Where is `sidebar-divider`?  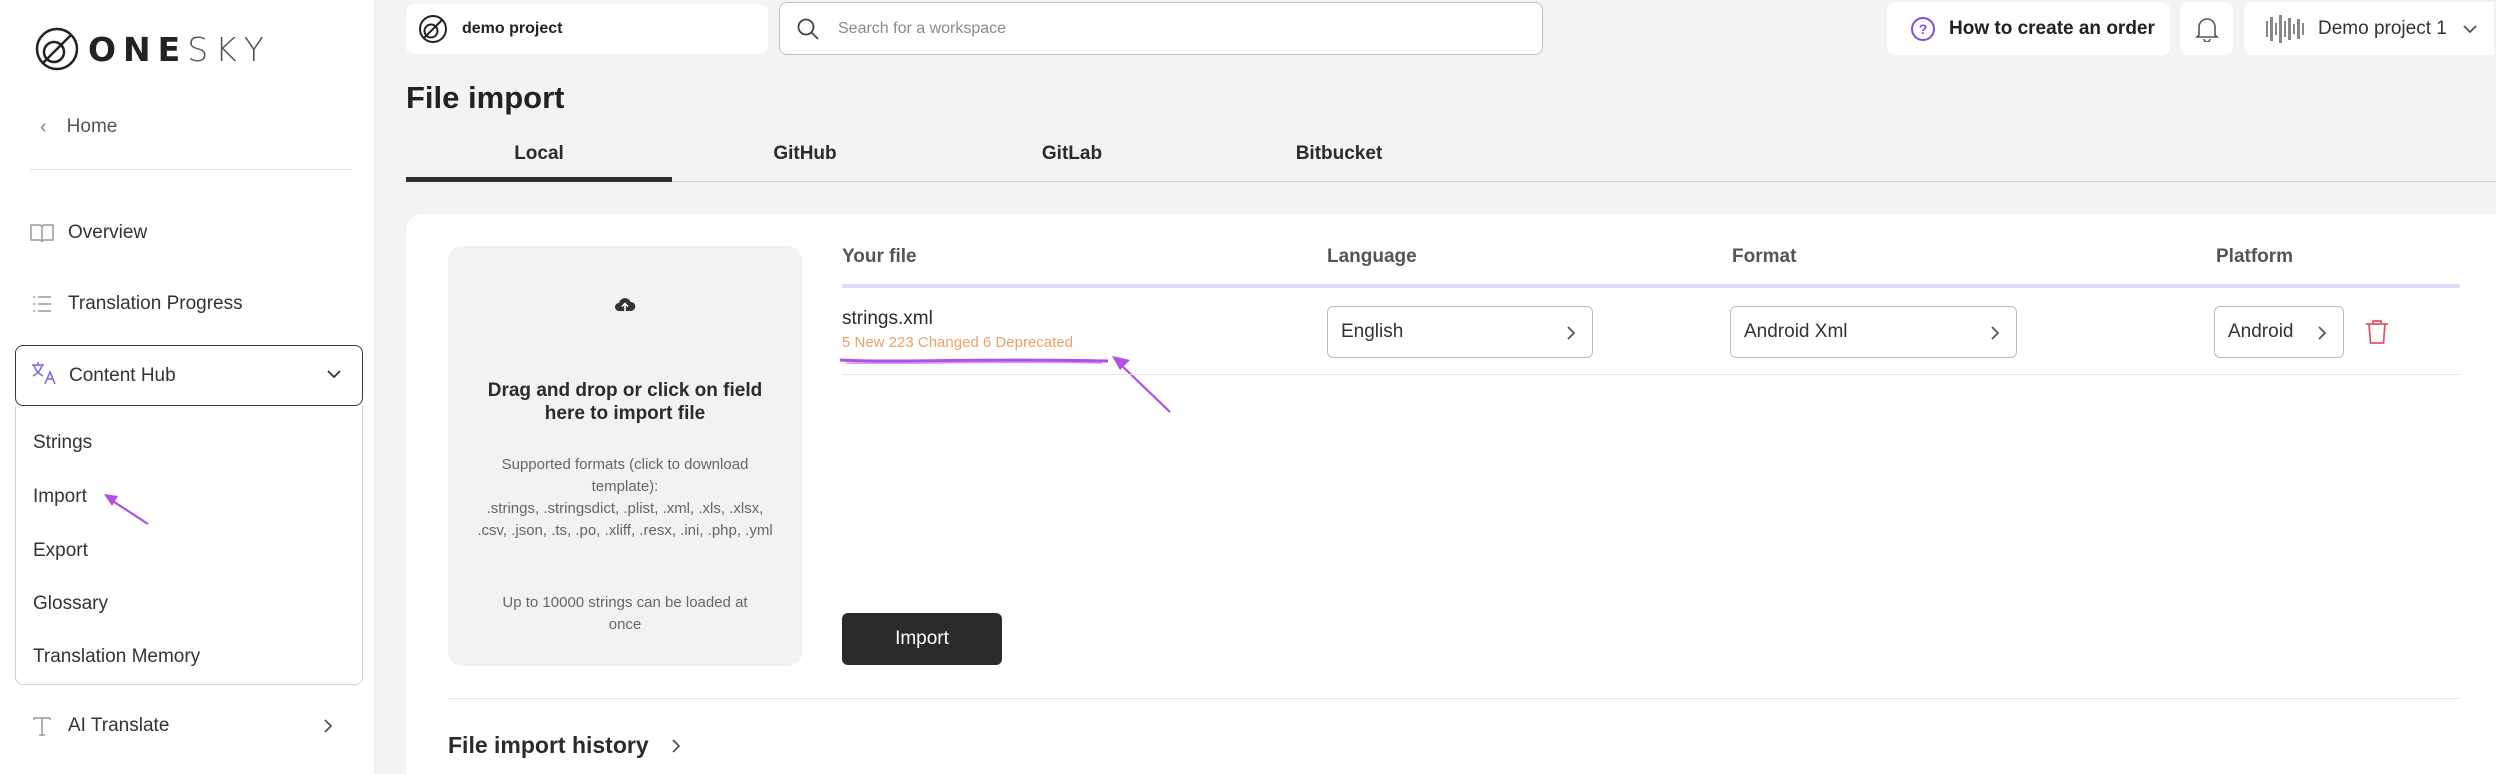 sidebar-divider is located at coordinates (191, 169).